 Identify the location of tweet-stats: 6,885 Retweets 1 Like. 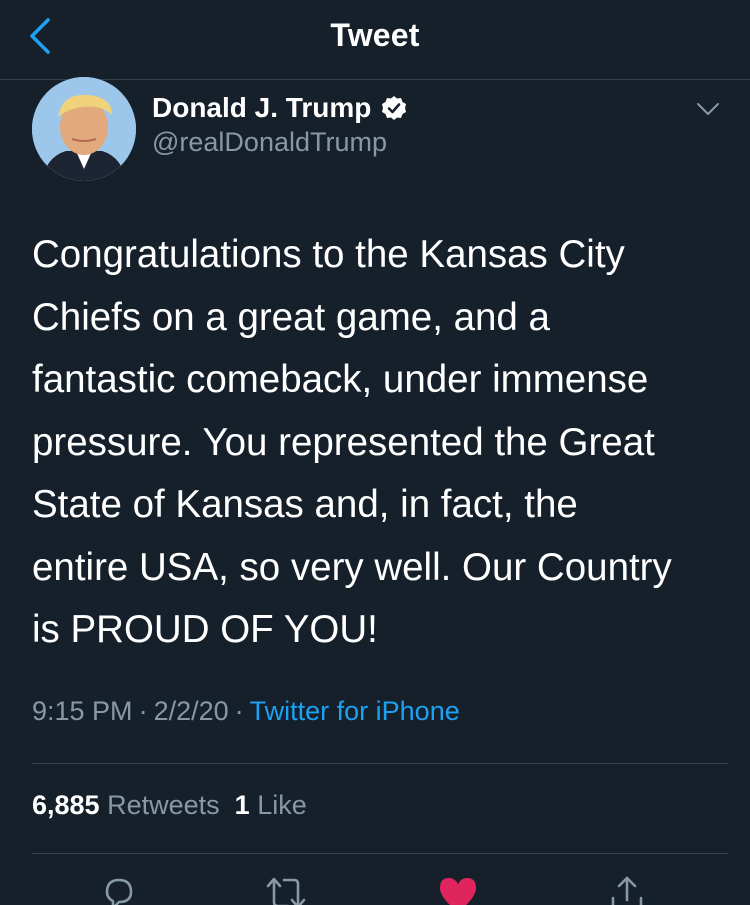
(169, 805).